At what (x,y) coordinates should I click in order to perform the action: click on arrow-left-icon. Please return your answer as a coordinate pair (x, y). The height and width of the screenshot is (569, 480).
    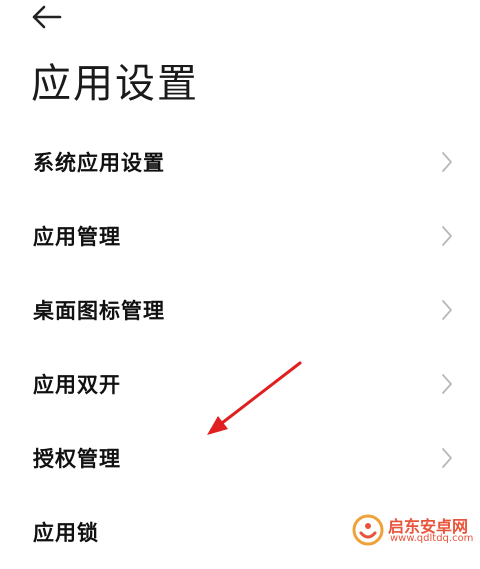
    Looking at the image, I should click on (47, 17).